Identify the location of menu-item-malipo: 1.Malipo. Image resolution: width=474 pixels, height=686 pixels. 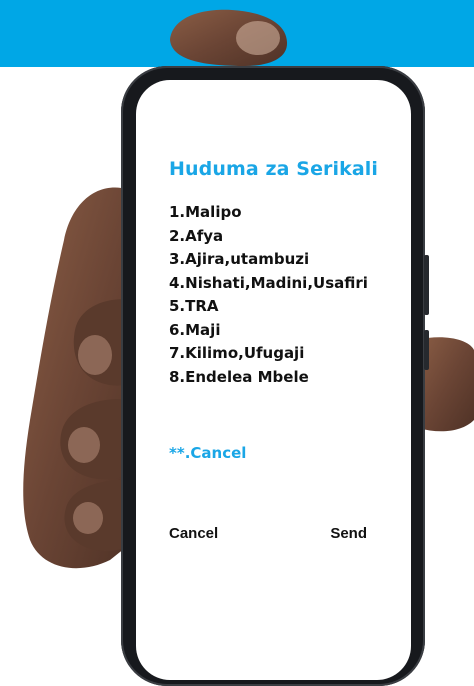
(268, 213).